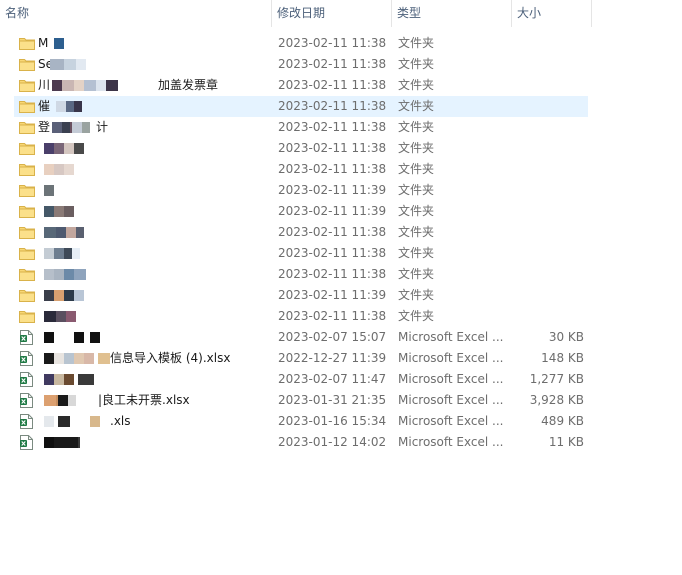 Image resolution: width=682 pixels, height=575 pixels. I want to click on column-header-size-label: 大小, so click(529, 13).